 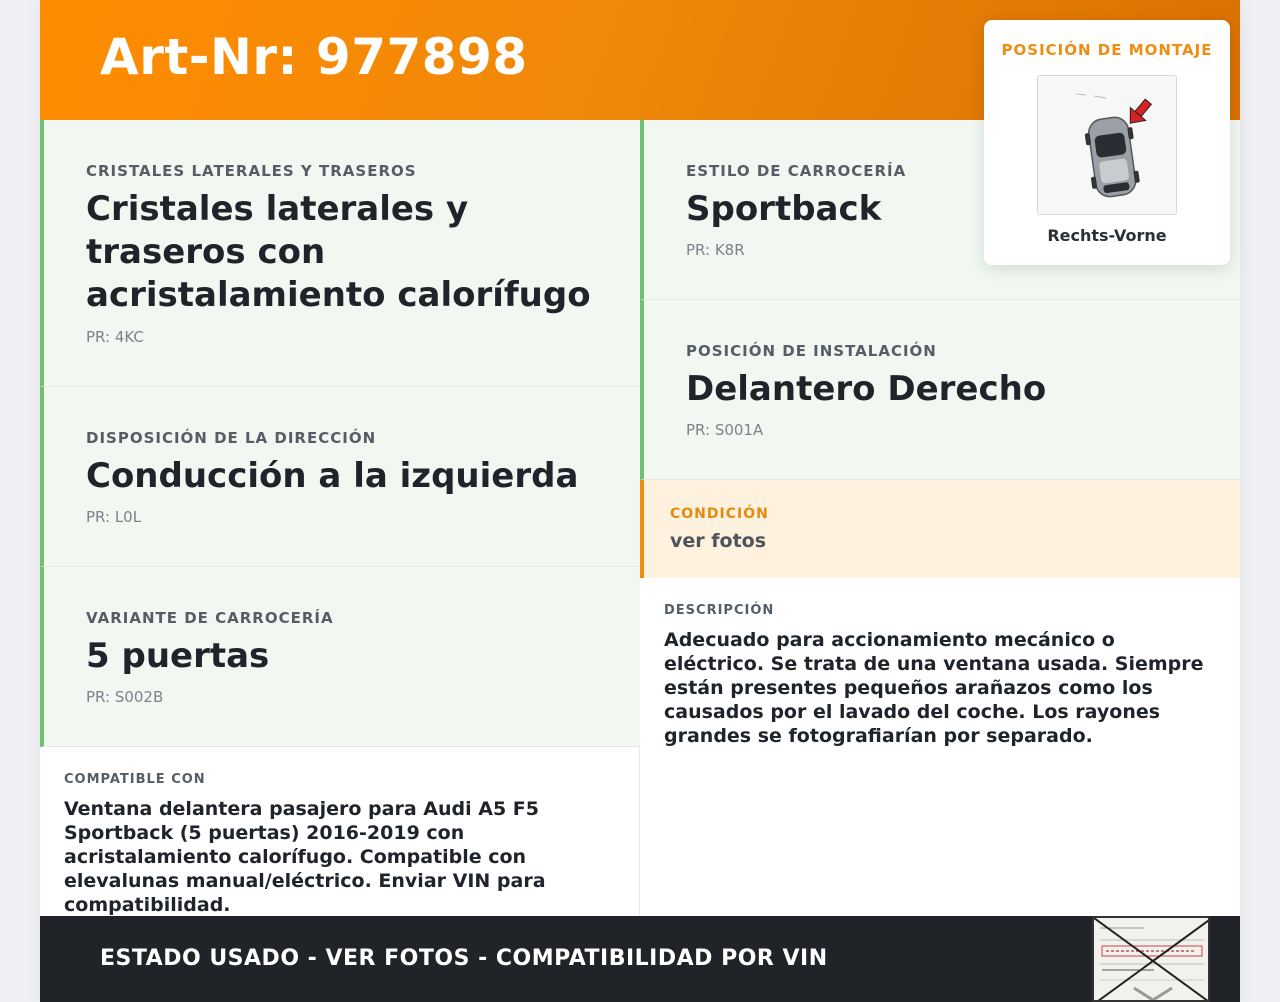 I want to click on column-divider, so click(x=639, y=831).